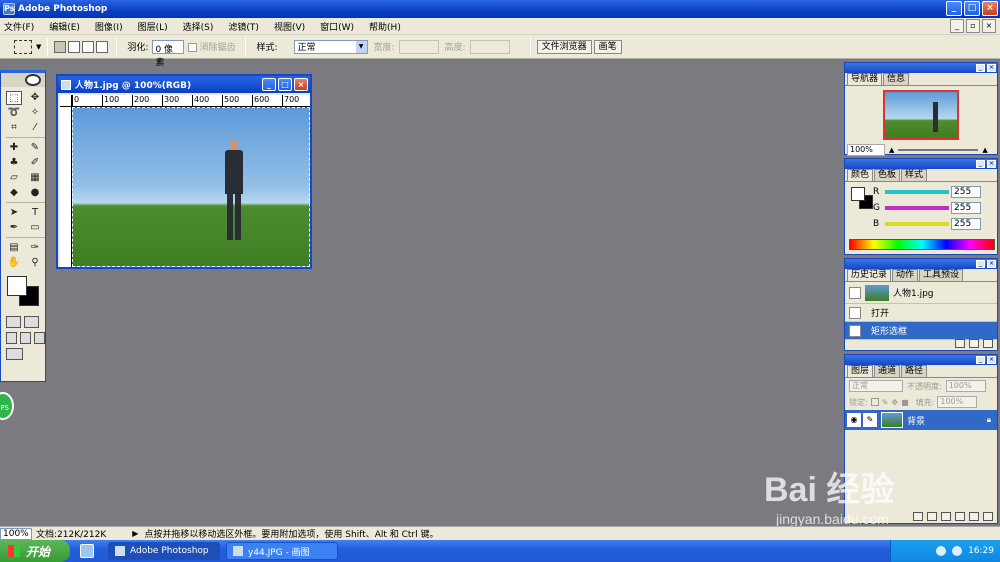 This screenshot has height=562, width=1000. I want to click on height-input, so click(489, 46).